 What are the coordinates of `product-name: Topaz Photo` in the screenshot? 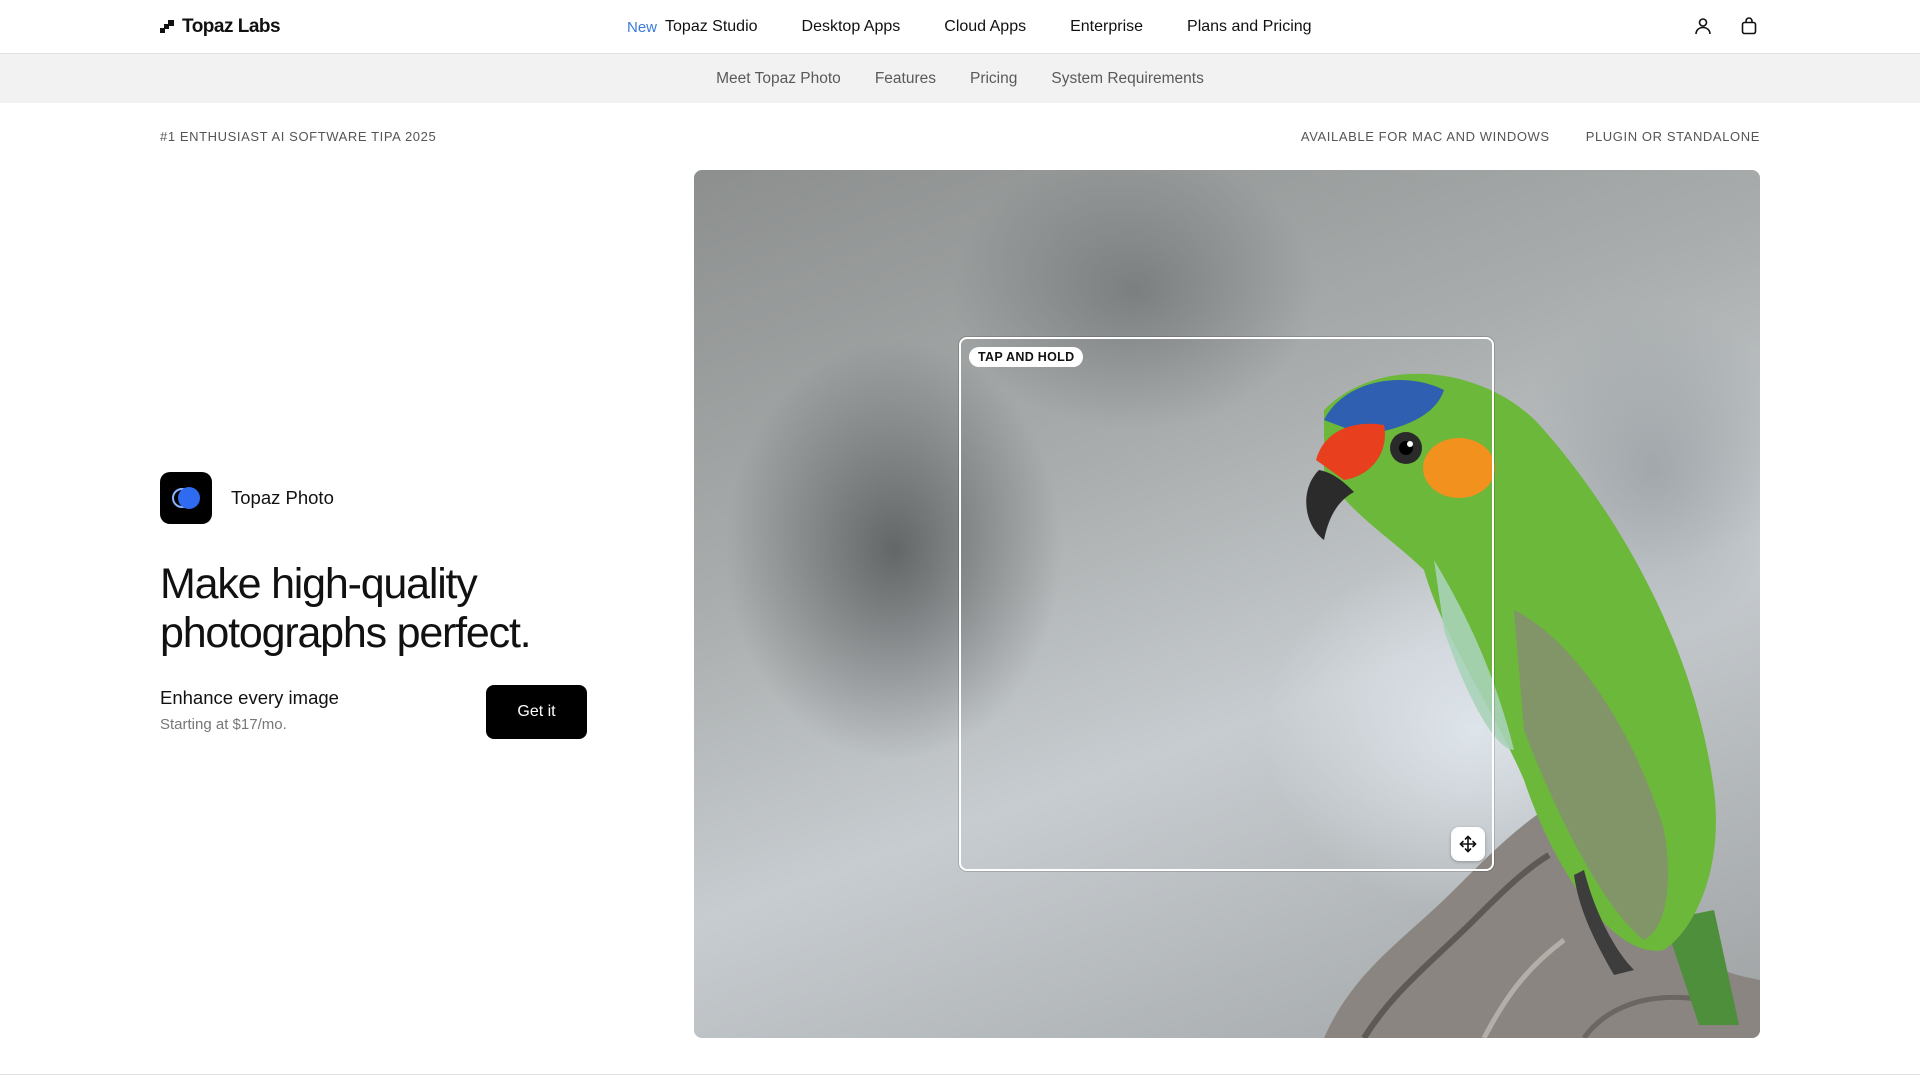 It's located at (282, 497).